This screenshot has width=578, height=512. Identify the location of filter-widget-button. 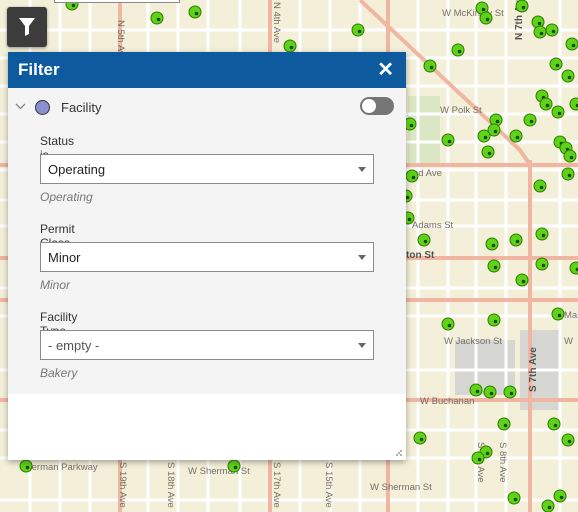
(27, 27).